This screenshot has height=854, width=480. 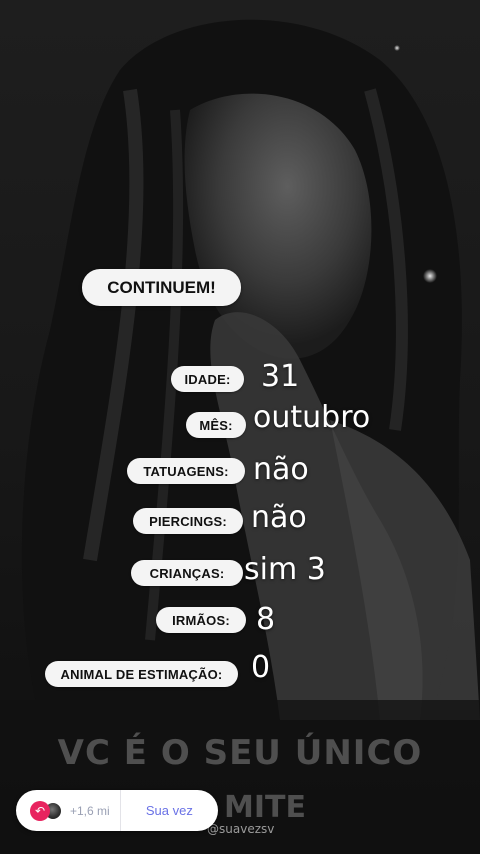 I want to click on age-answer: 31, so click(x=280, y=376).